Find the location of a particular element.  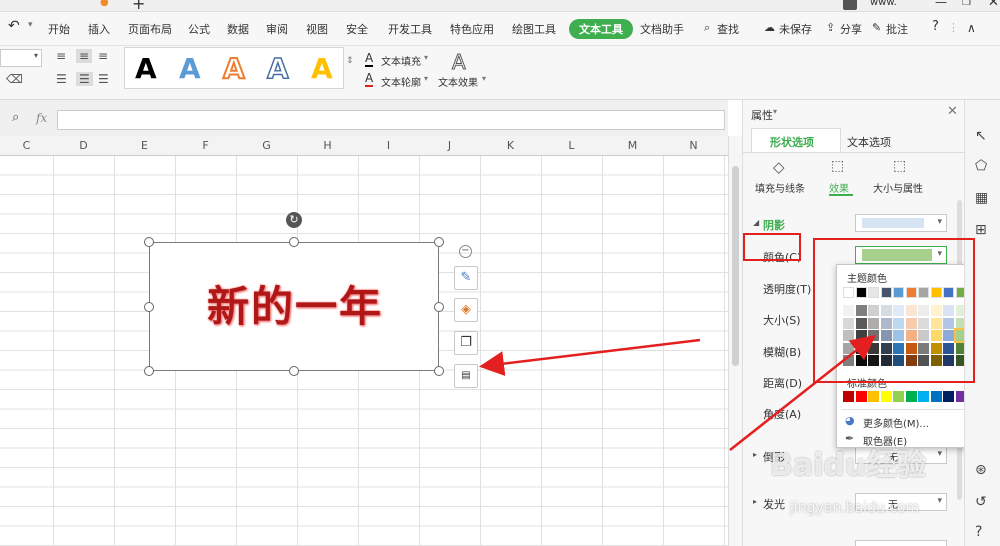

arrow-to-textbox is located at coordinates (590, 357).